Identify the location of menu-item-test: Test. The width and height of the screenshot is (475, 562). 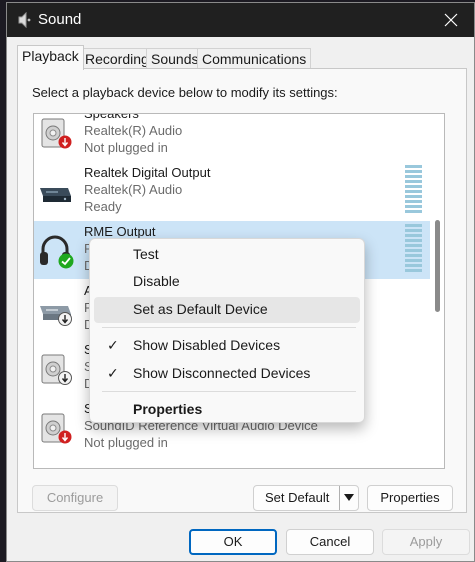
(227, 255).